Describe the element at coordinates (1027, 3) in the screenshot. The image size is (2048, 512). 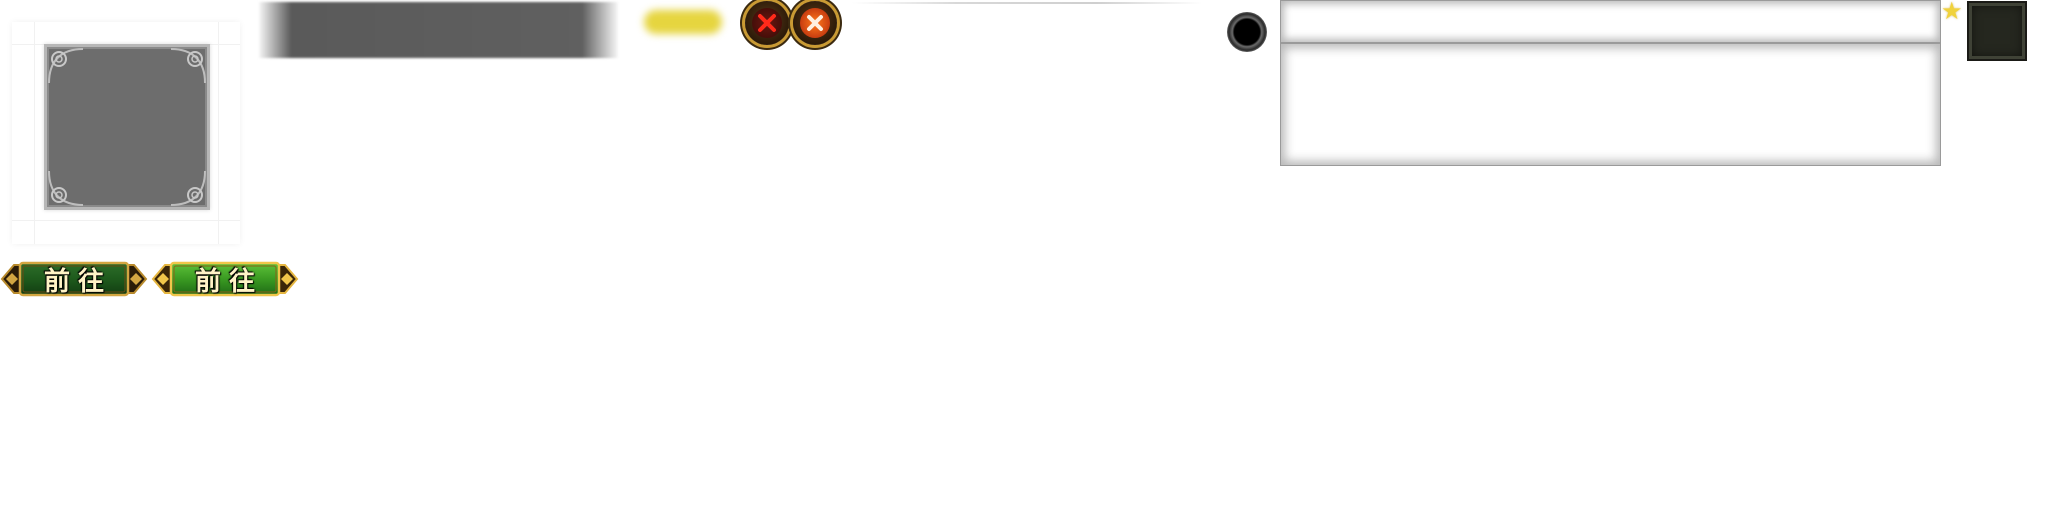
I see `divider-line` at that location.